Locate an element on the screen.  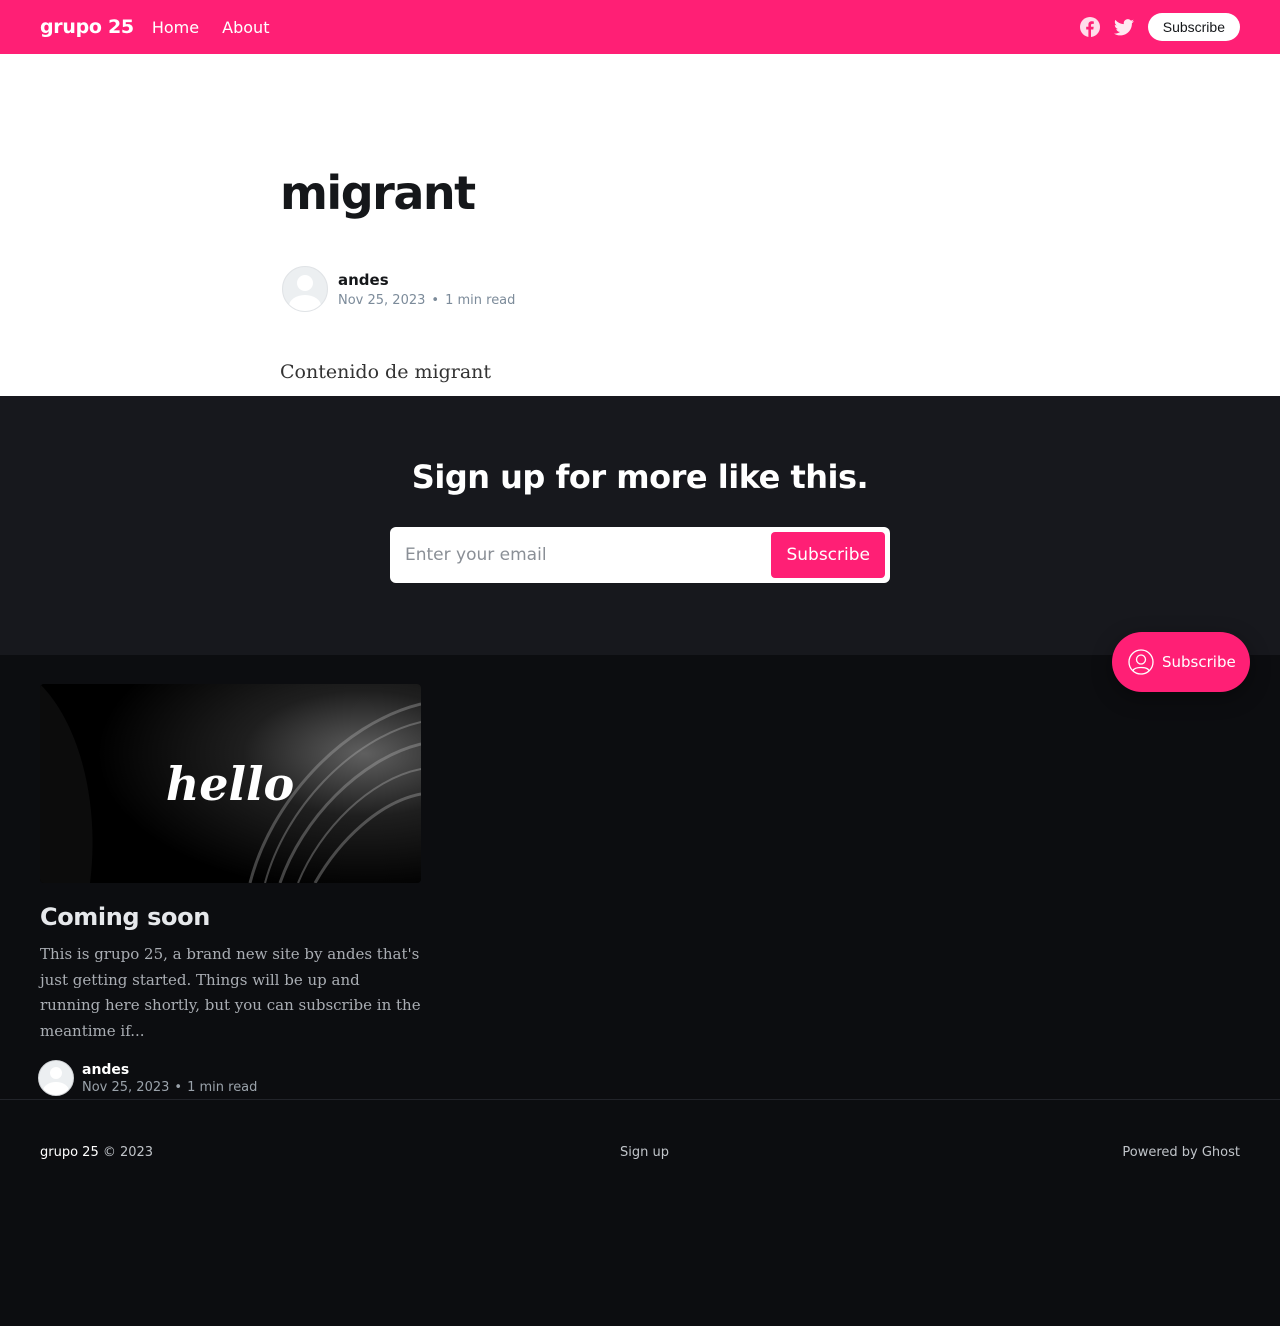
post-card-meta: Nov 25, 2023 • 1 min read is located at coordinates (169, 1087).